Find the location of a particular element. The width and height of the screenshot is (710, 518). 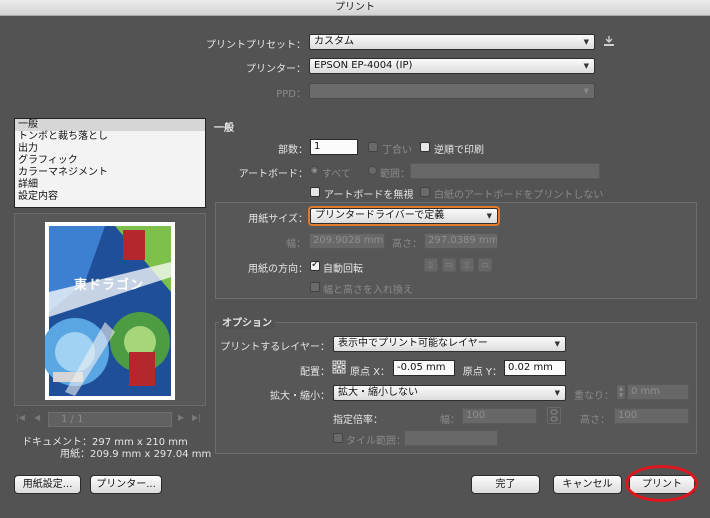

paper-size-dropdown: プリンタードライバーで定義 ▼ is located at coordinates (404, 216).